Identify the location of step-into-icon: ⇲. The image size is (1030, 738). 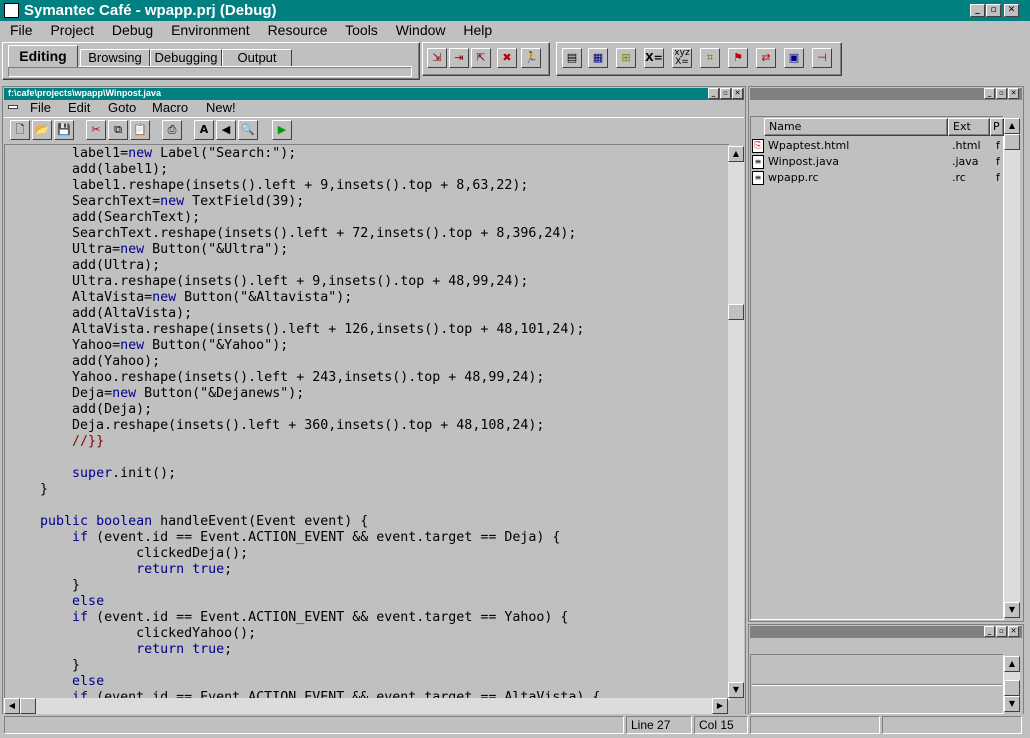
(437, 58).